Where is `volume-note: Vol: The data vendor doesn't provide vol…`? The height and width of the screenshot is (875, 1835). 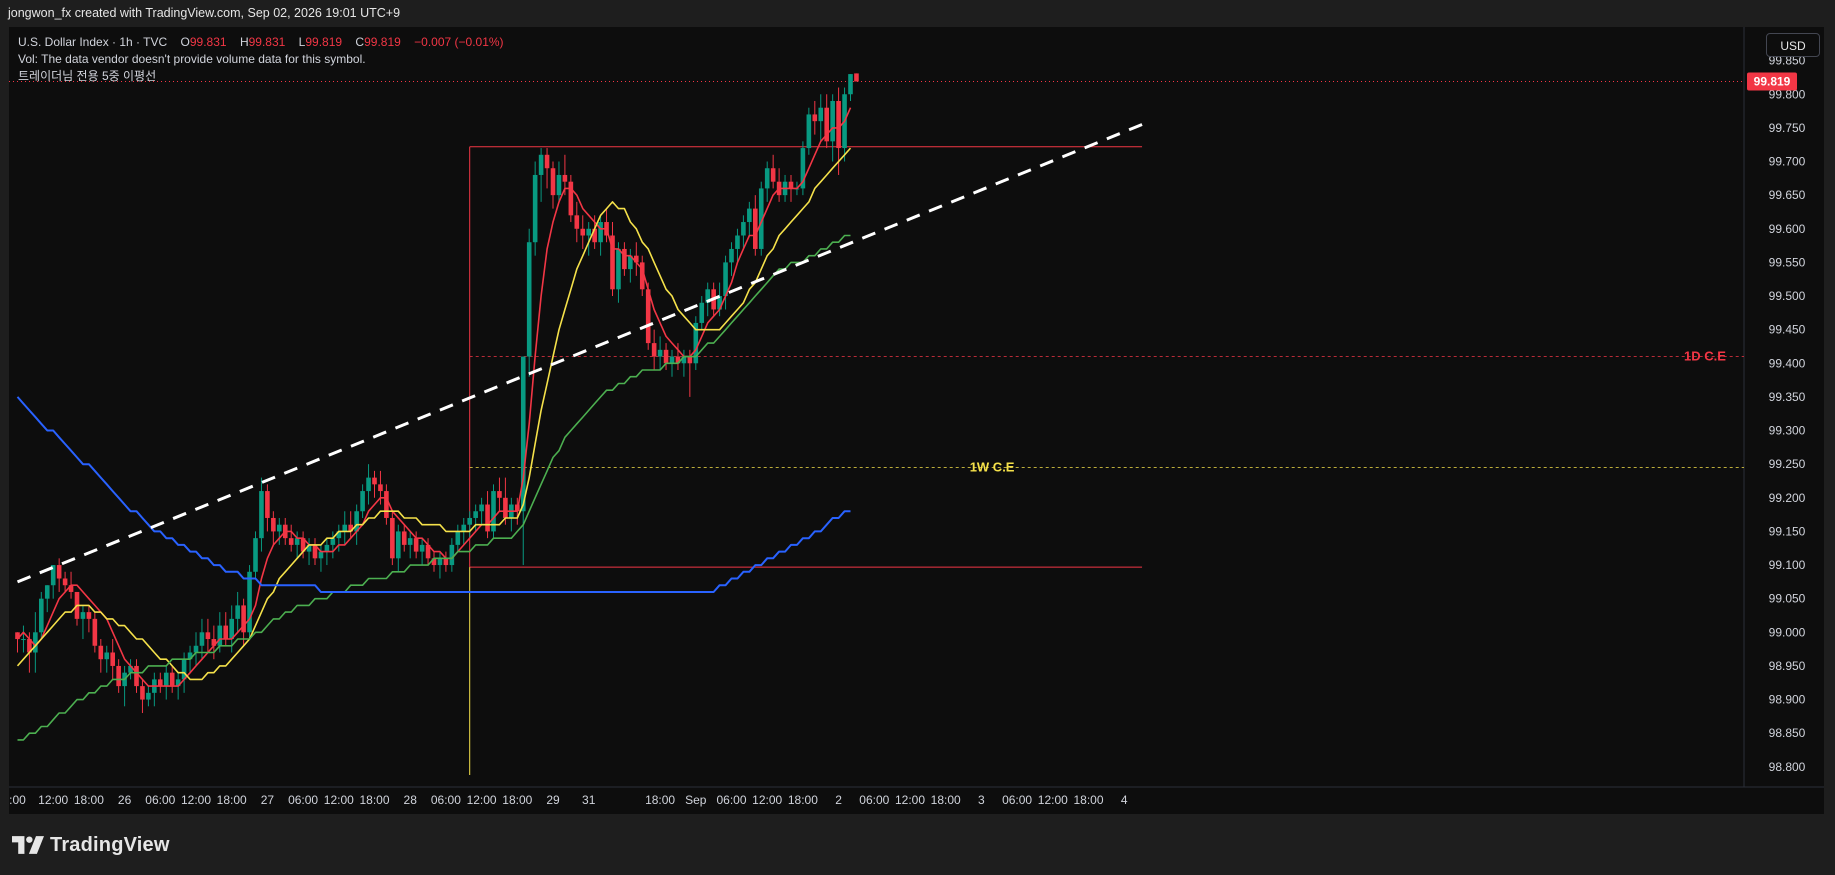
volume-note: Vol: The data vendor doesn't provide vol… is located at coordinates (261, 59).